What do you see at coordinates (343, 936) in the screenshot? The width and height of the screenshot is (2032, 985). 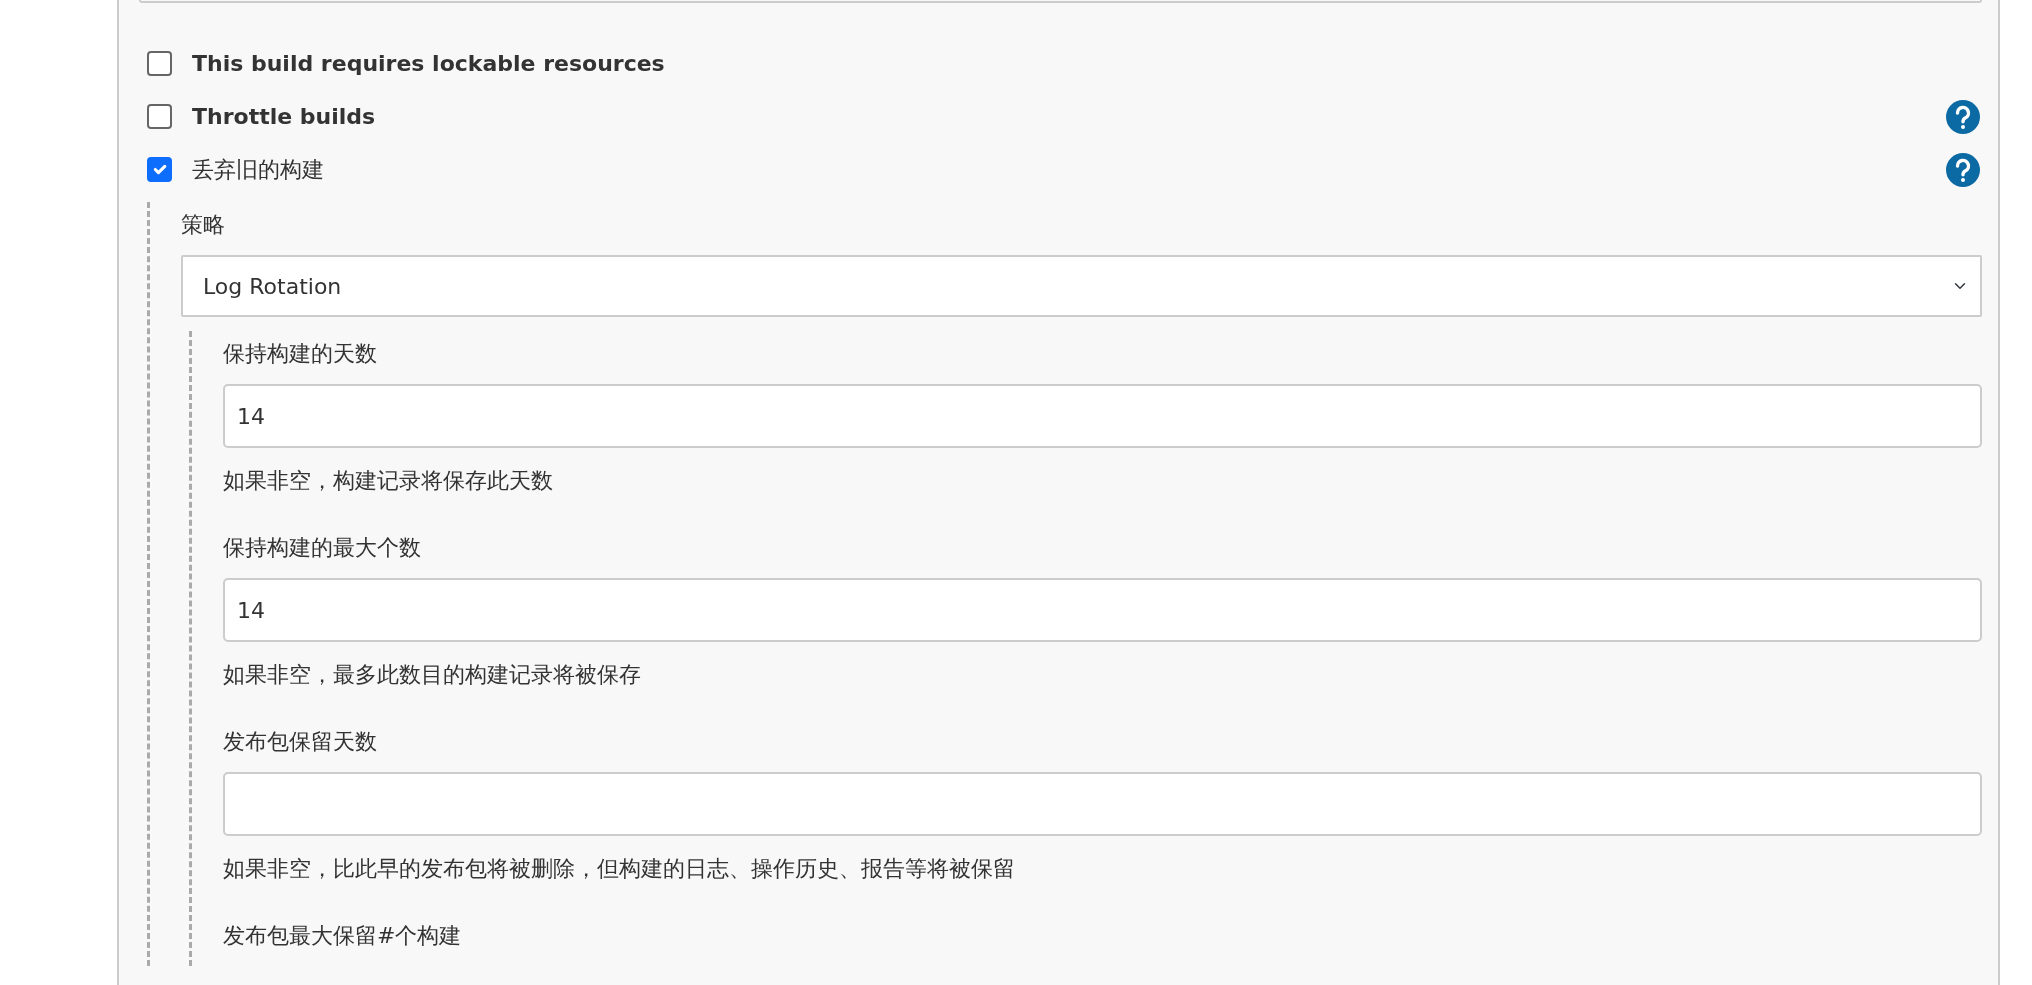 I see `field-label: 发布包最大保留#个构建` at bounding box center [343, 936].